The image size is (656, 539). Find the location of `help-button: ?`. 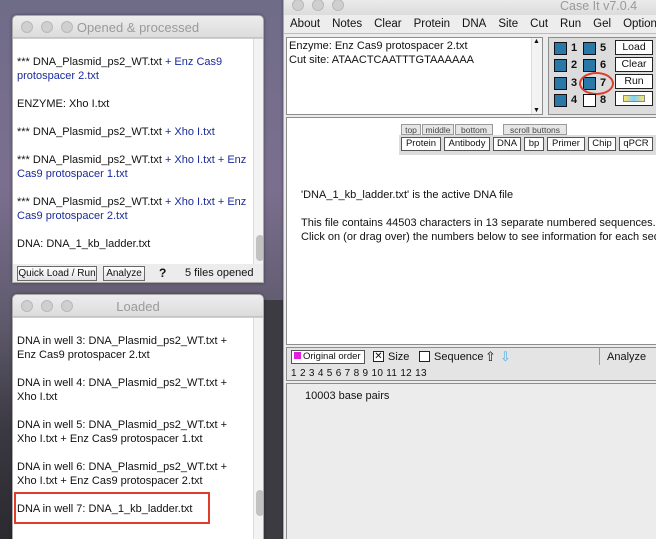

help-button: ? is located at coordinates (162, 273).